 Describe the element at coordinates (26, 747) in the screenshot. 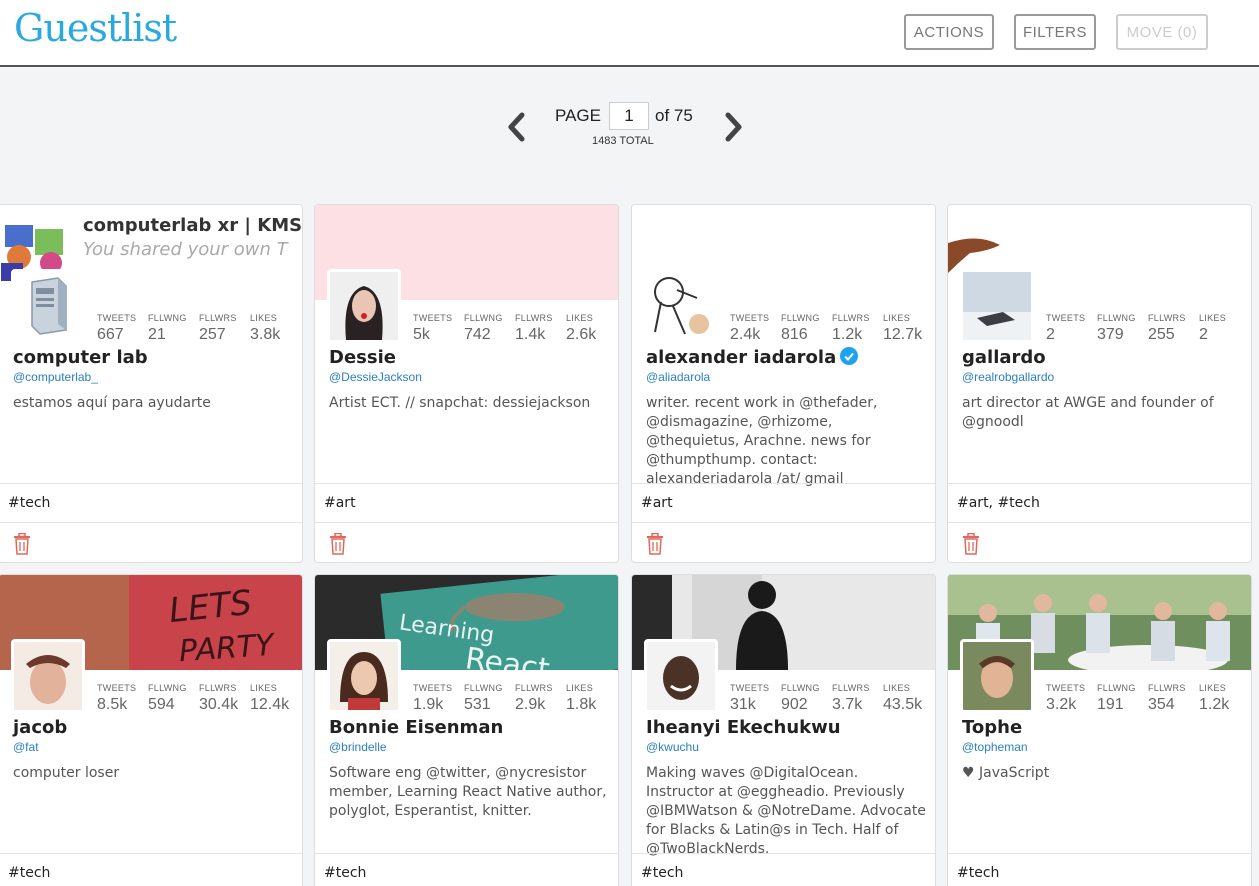

I see `guest-handle: @fat` at that location.